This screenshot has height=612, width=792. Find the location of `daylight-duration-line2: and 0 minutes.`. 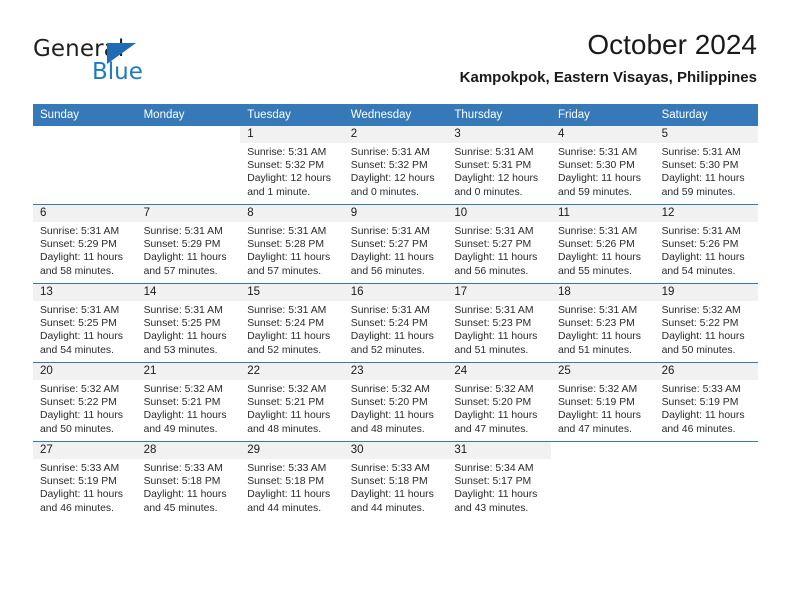

daylight-duration-line2: and 0 minutes. is located at coordinates (488, 192).